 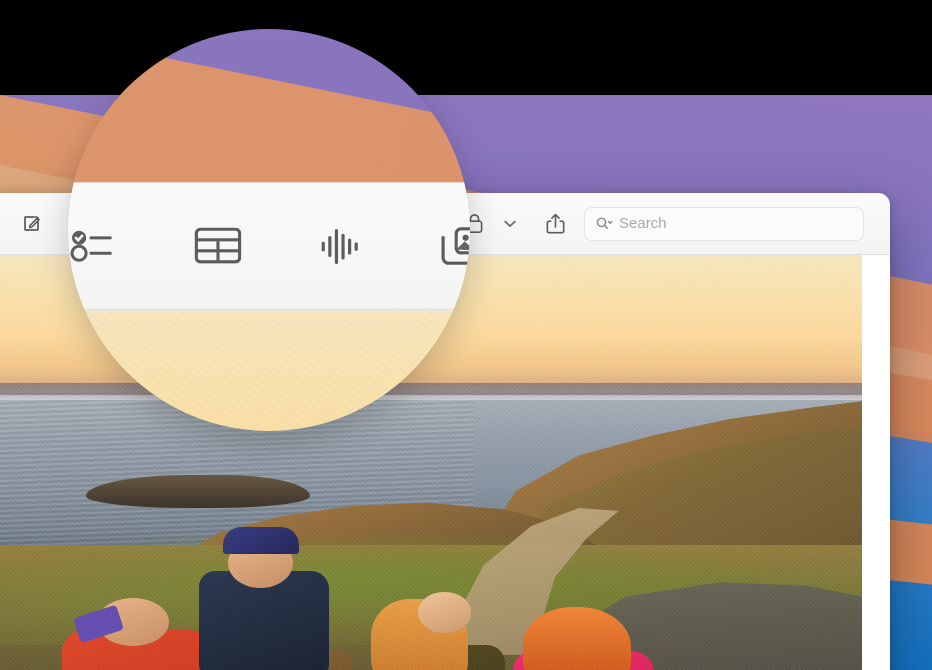 I want to click on audio-waveform-icon, so click(x=341, y=246).